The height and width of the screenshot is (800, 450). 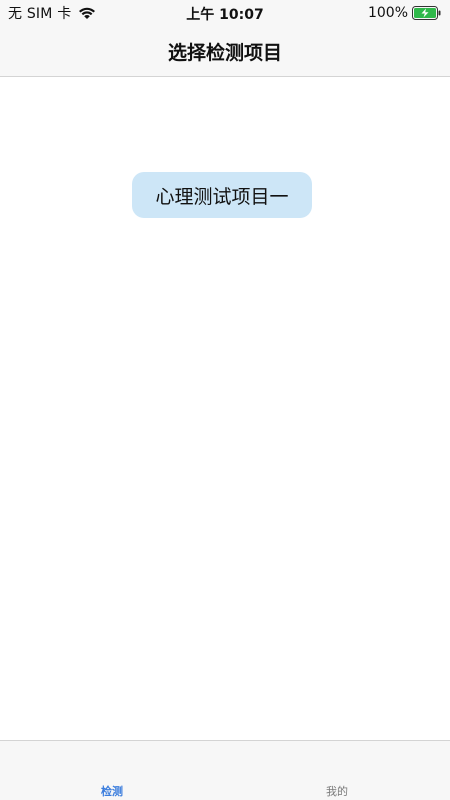 I want to click on navigation-bar: 选择检测项目, so click(x=225, y=51).